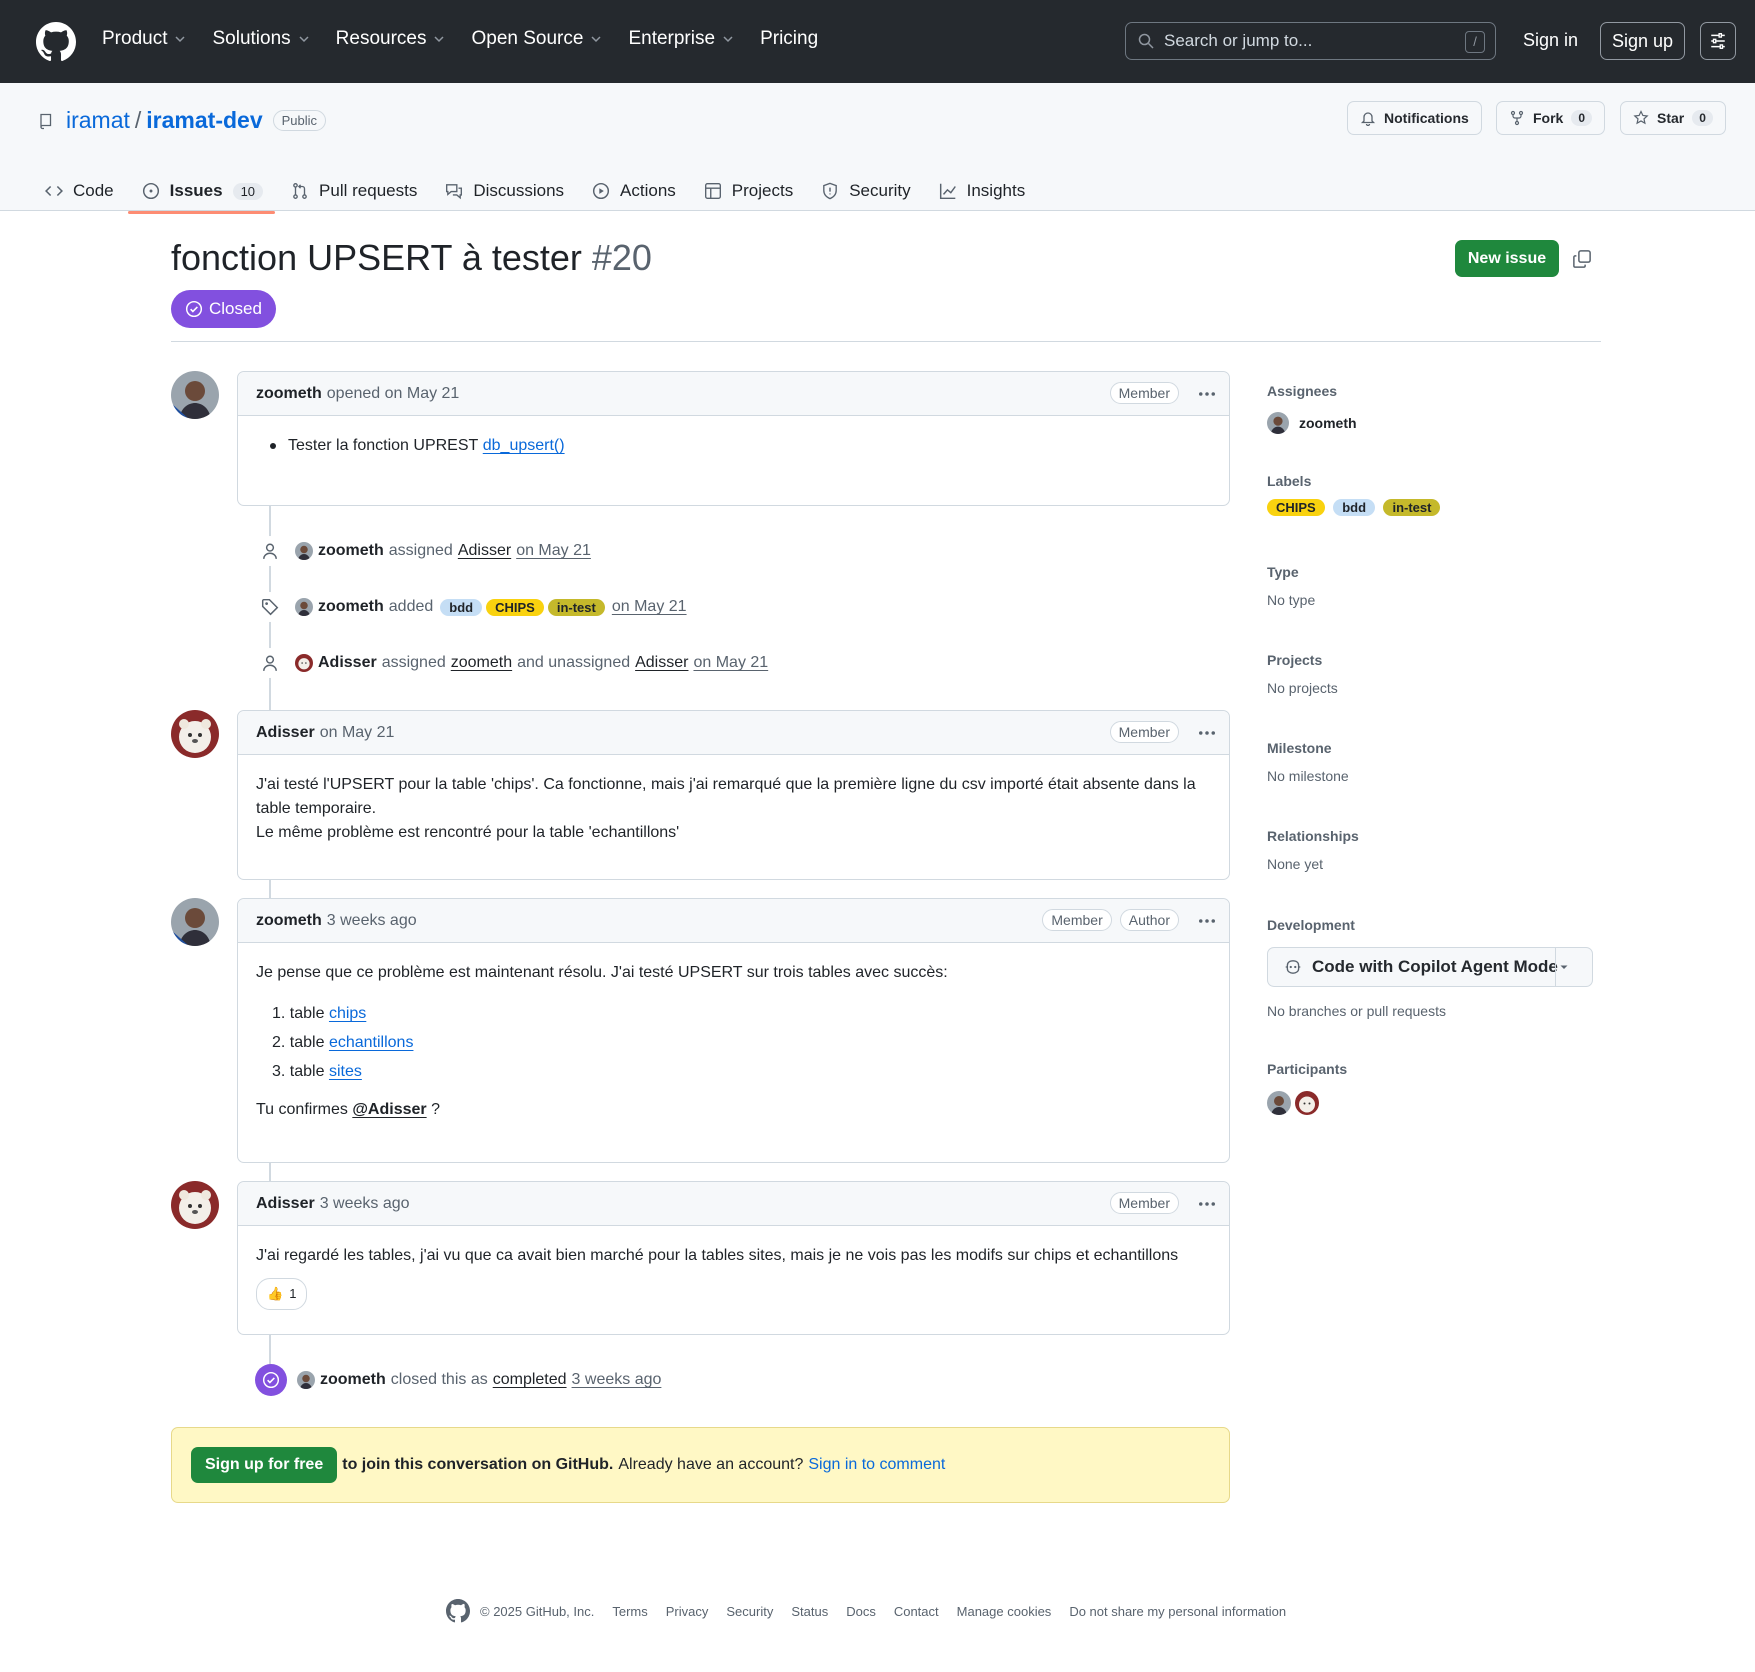 This screenshot has width=1755, height=1672. What do you see at coordinates (347, 663) in the screenshot?
I see `event-actor: Adisser` at bounding box center [347, 663].